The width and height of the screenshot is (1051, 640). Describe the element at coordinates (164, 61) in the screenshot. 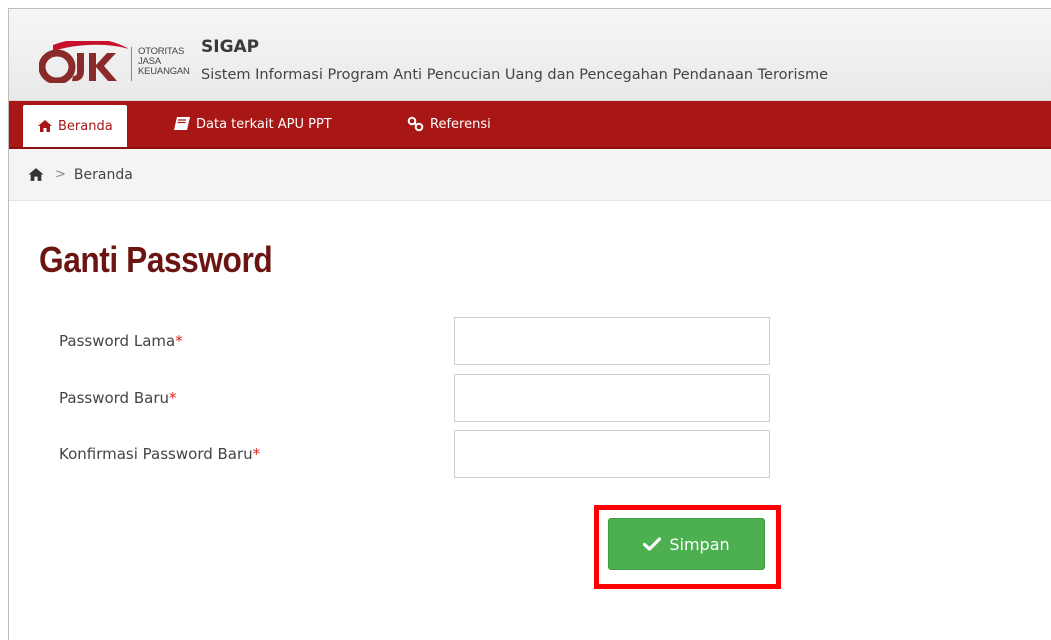

I see `logo-wordmark: OTORITAS JASA KEUANGAN` at that location.